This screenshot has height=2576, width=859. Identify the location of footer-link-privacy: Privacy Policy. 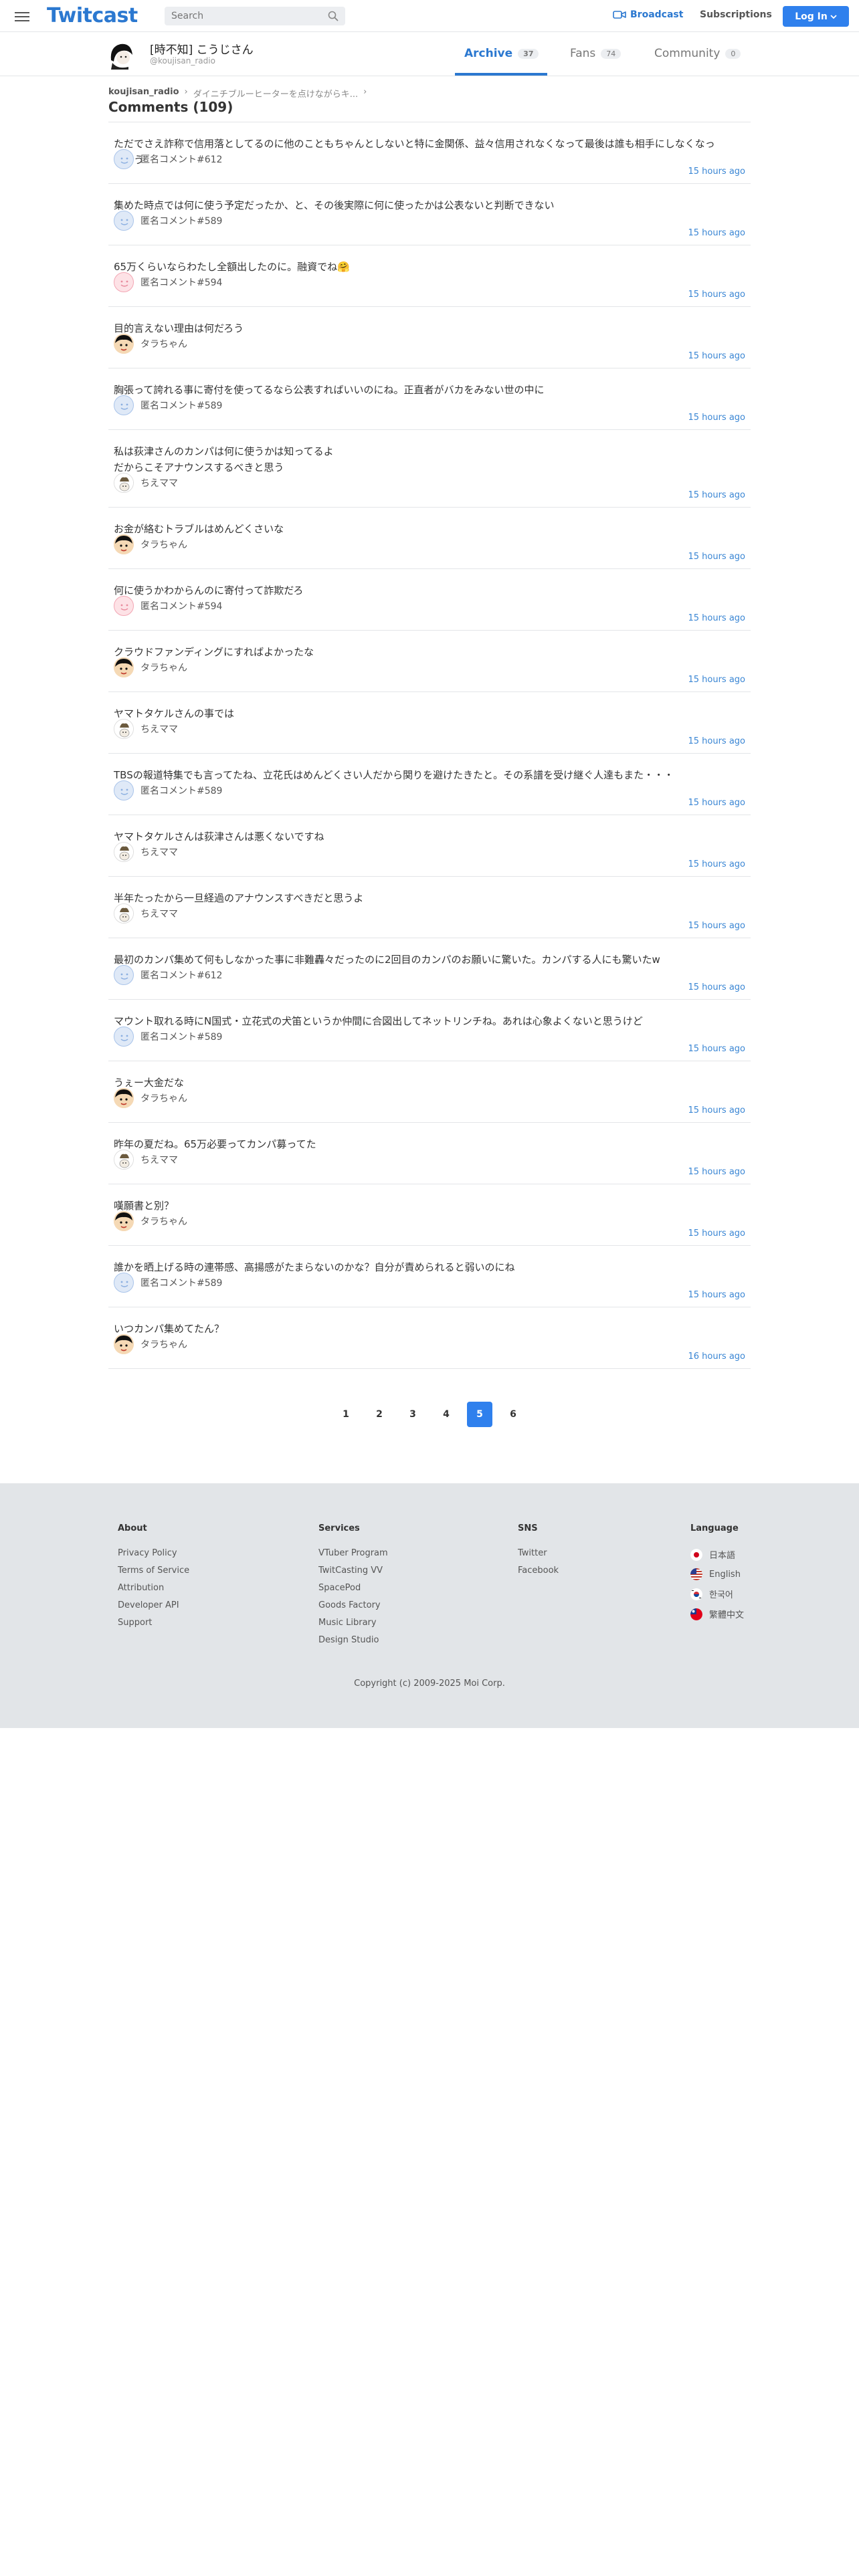
(153, 1553).